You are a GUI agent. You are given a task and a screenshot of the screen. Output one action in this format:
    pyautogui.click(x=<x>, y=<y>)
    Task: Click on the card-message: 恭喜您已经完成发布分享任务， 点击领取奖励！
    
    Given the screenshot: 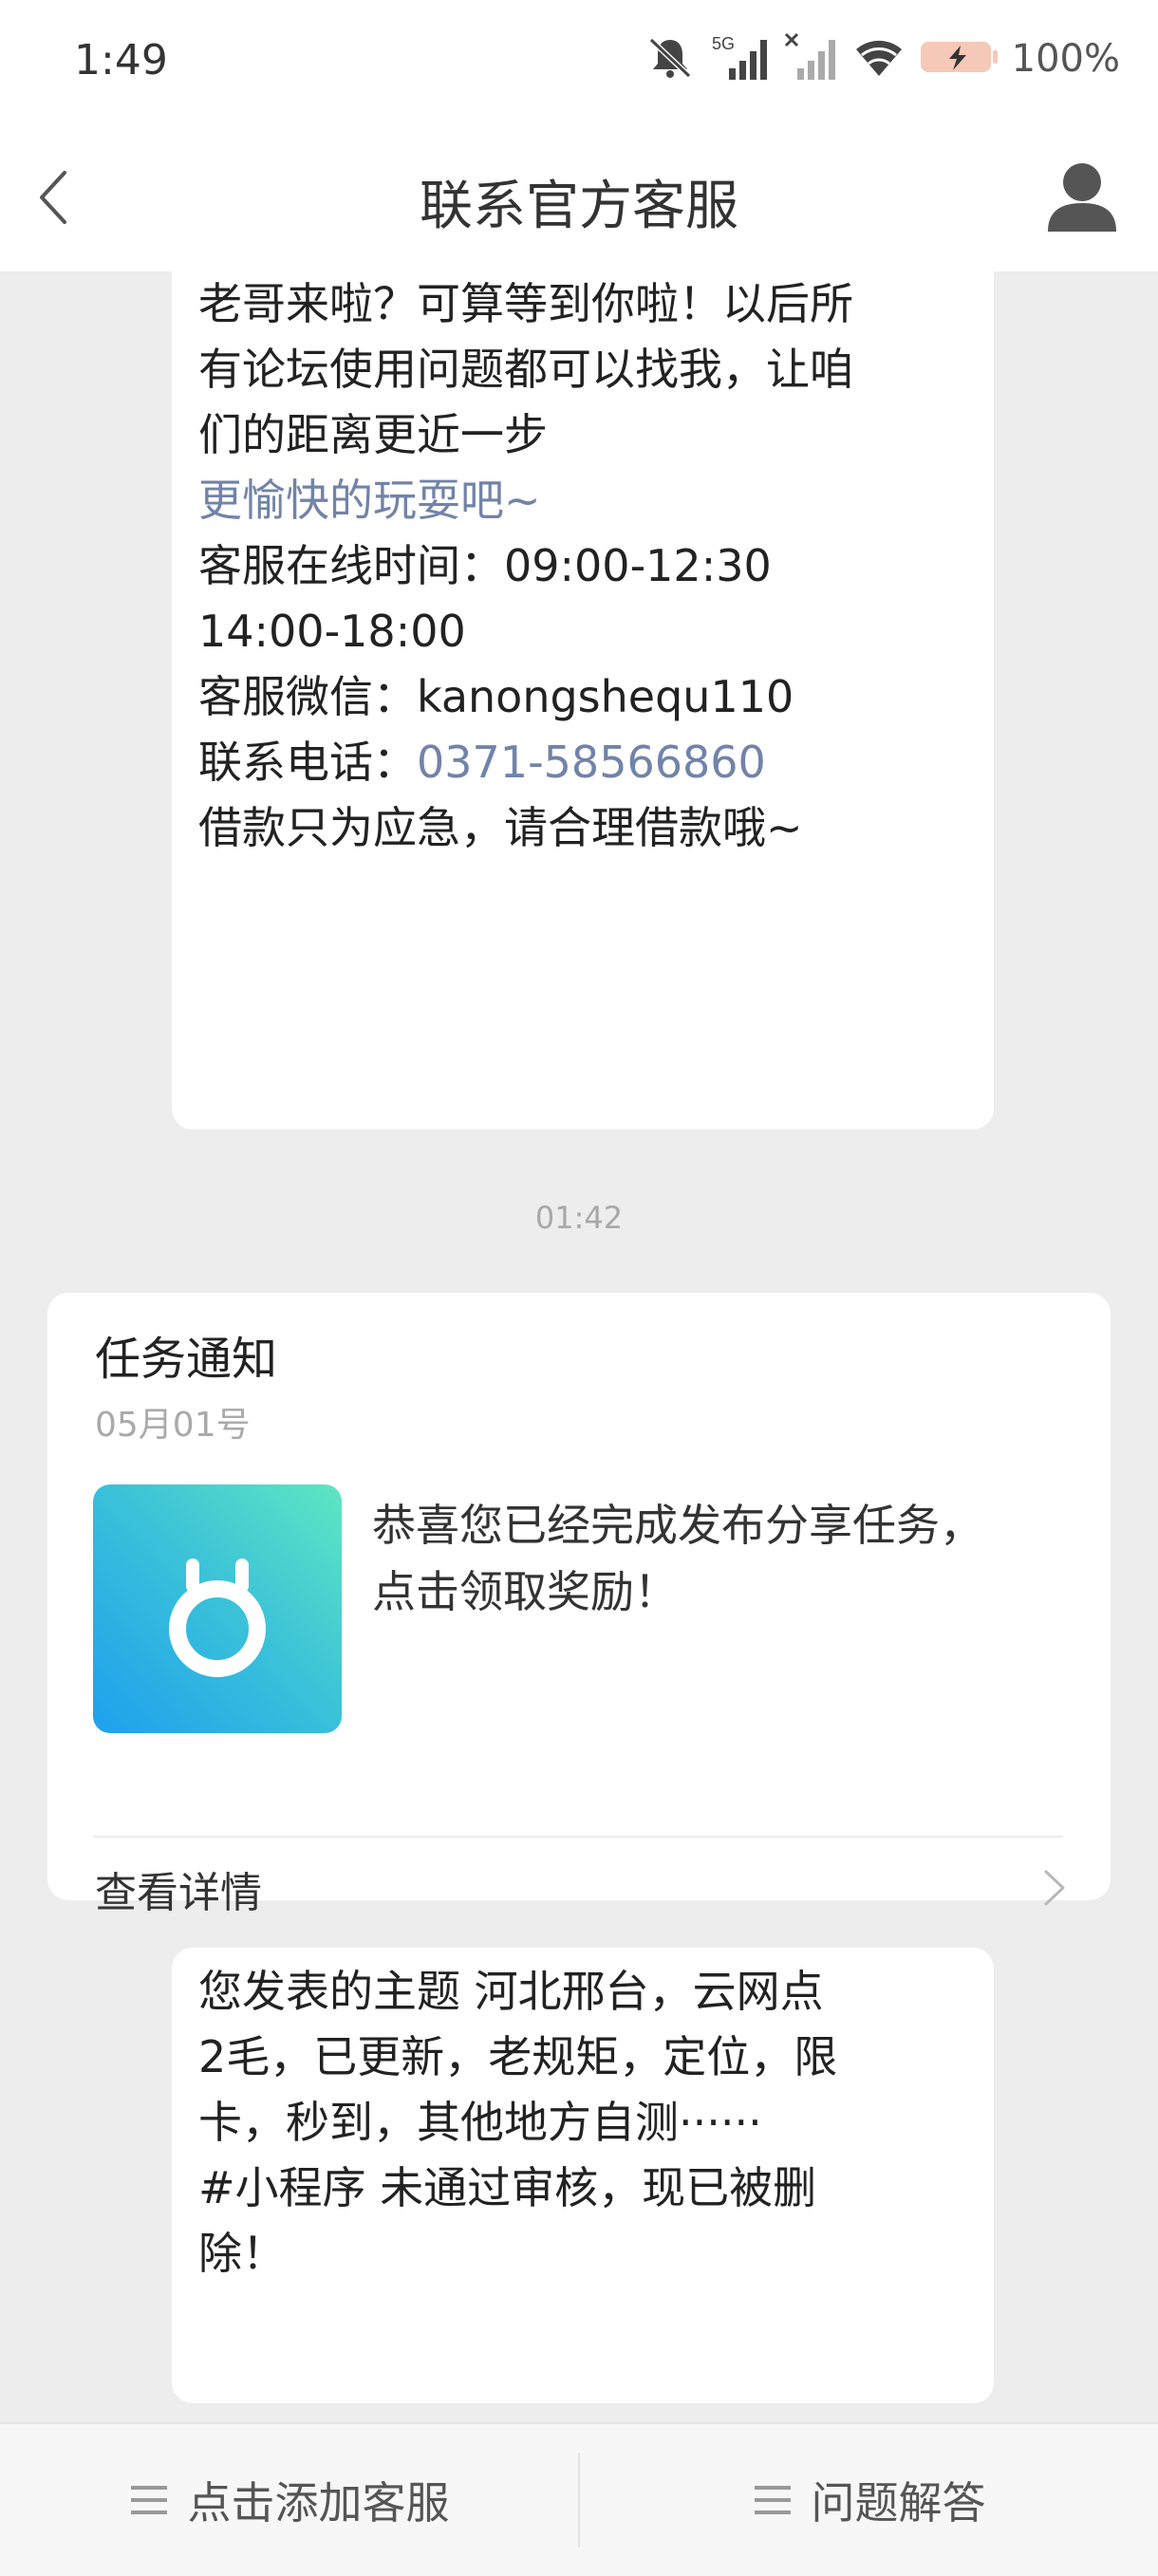 What is the action you would take?
    pyautogui.click(x=713, y=1559)
    